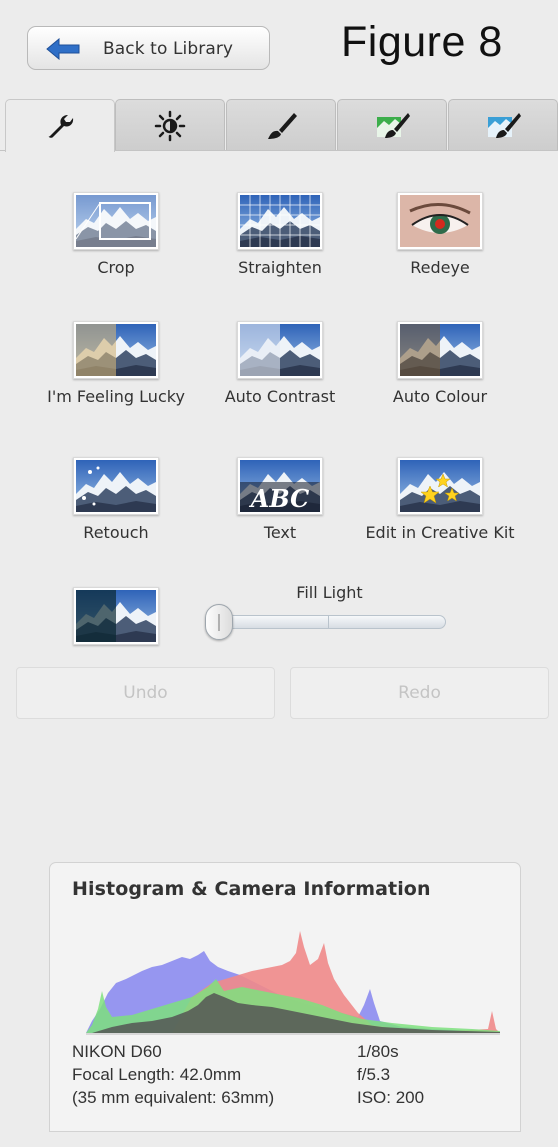 The image size is (558, 1147). I want to click on creative-kit-label: Edit in Creative Kit, so click(440, 532).